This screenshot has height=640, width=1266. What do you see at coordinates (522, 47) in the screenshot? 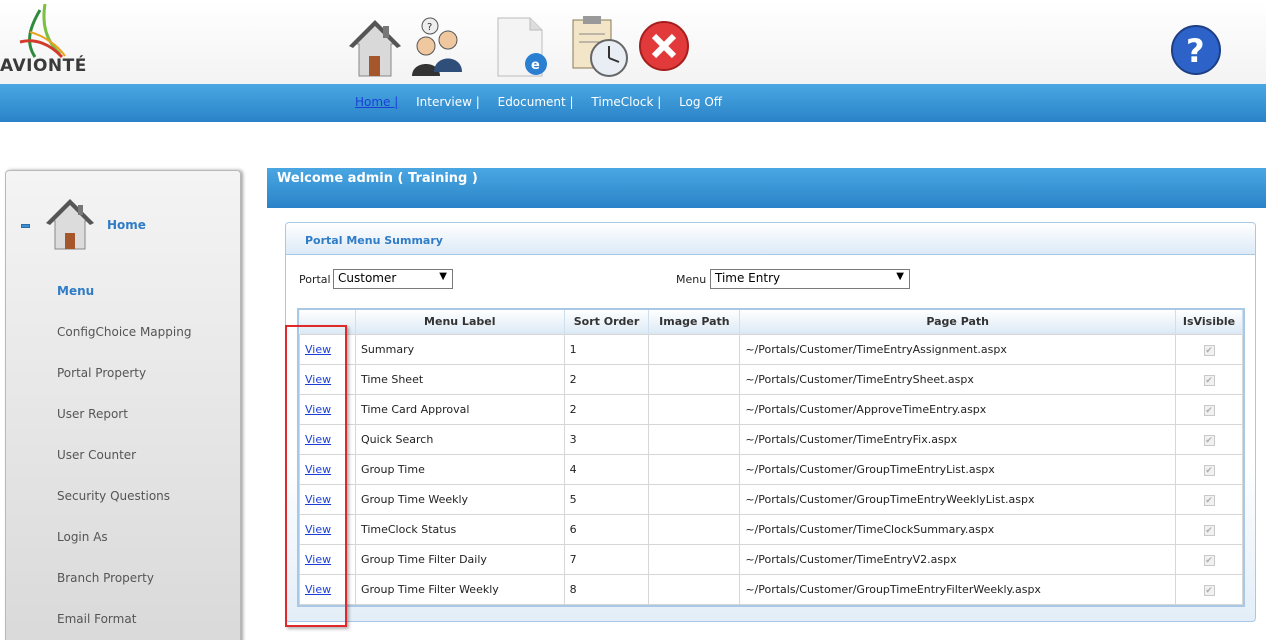
I see `edocument-icon: e` at bounding box center [522, 47].